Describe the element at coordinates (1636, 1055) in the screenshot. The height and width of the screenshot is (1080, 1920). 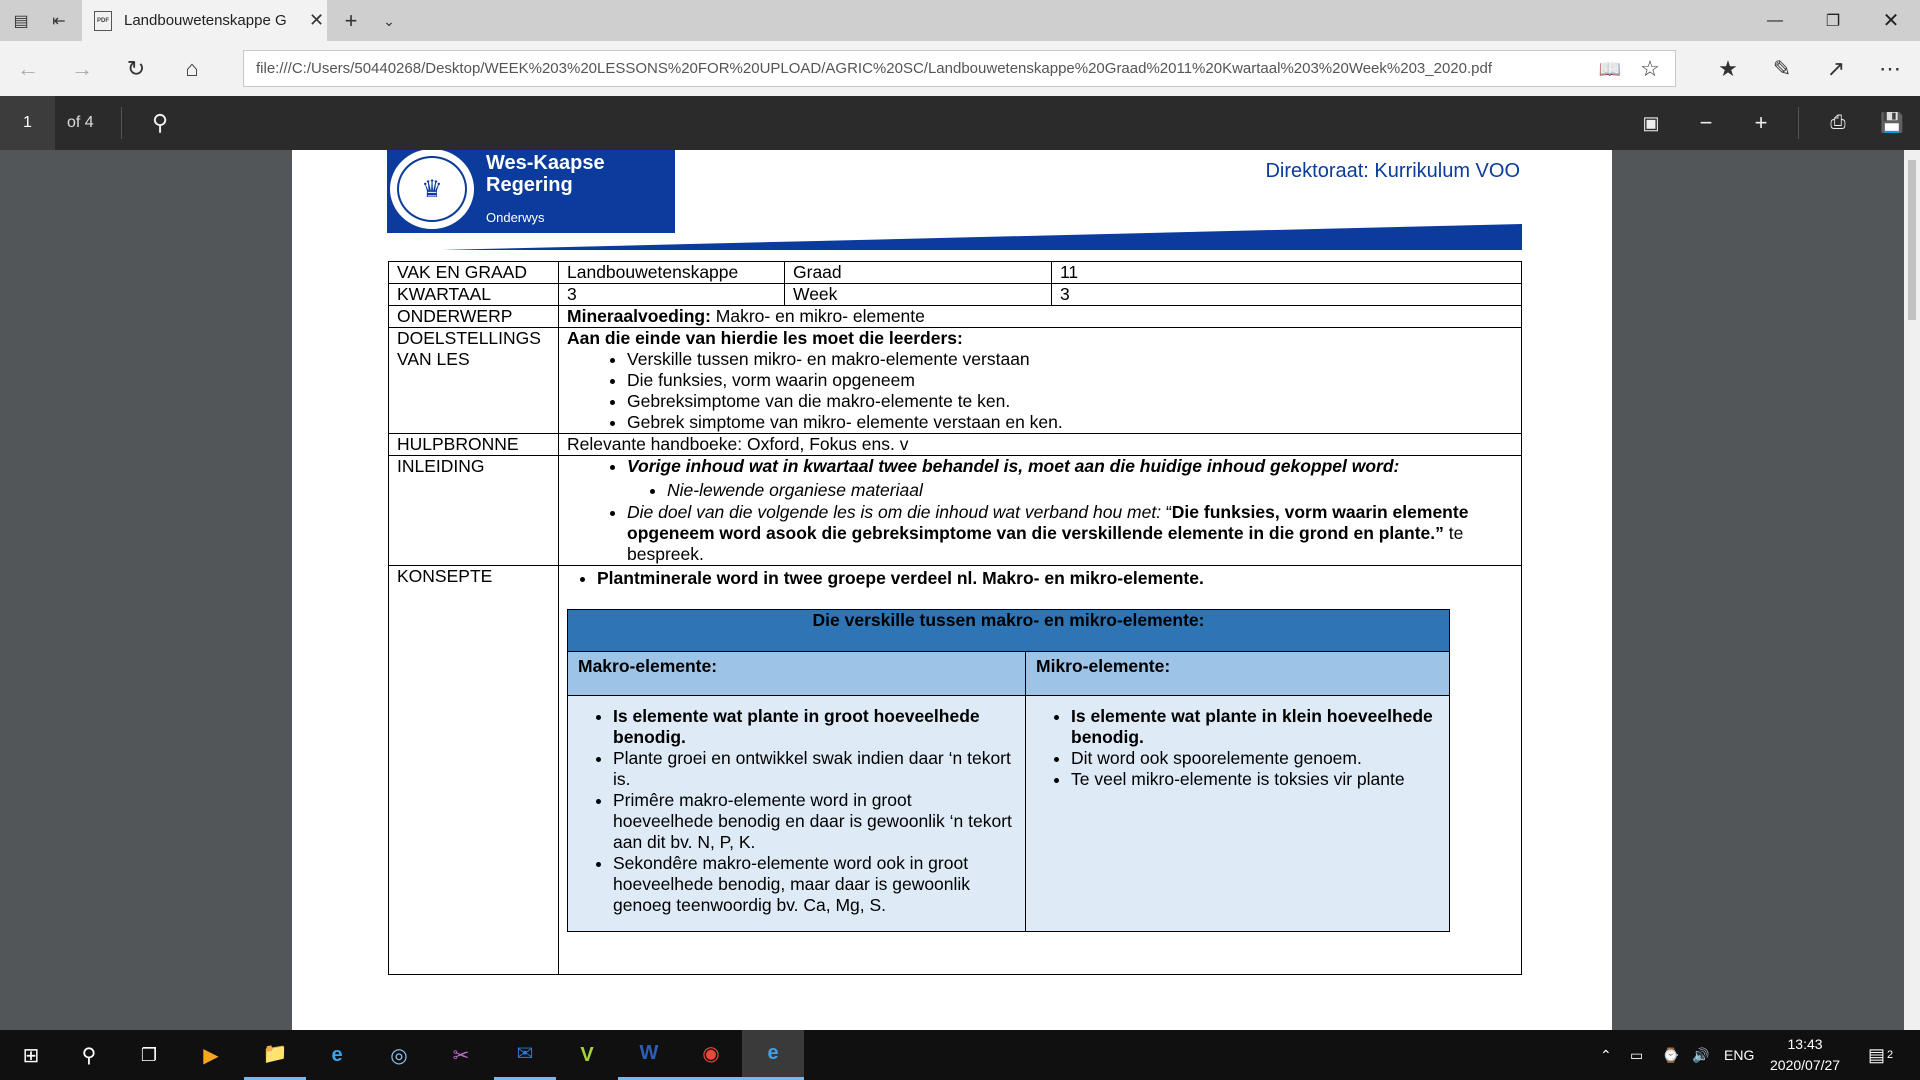
I see `battery-icon: ▭` at that location.